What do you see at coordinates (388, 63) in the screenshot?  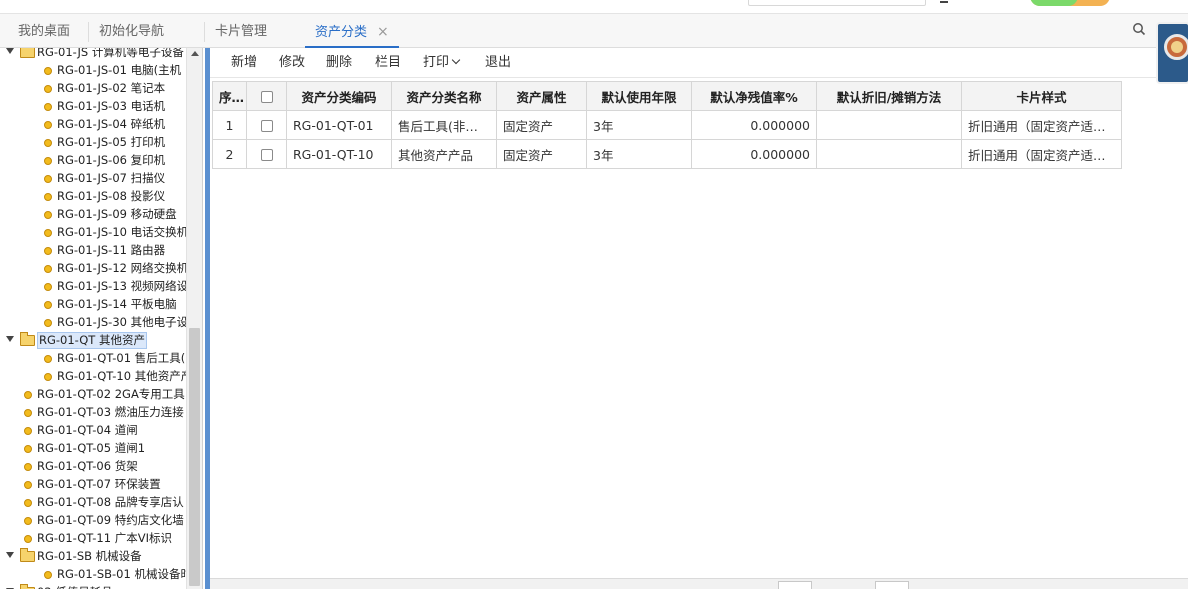 I see `columns-button: 栏目` at bounding box center [388, 63].